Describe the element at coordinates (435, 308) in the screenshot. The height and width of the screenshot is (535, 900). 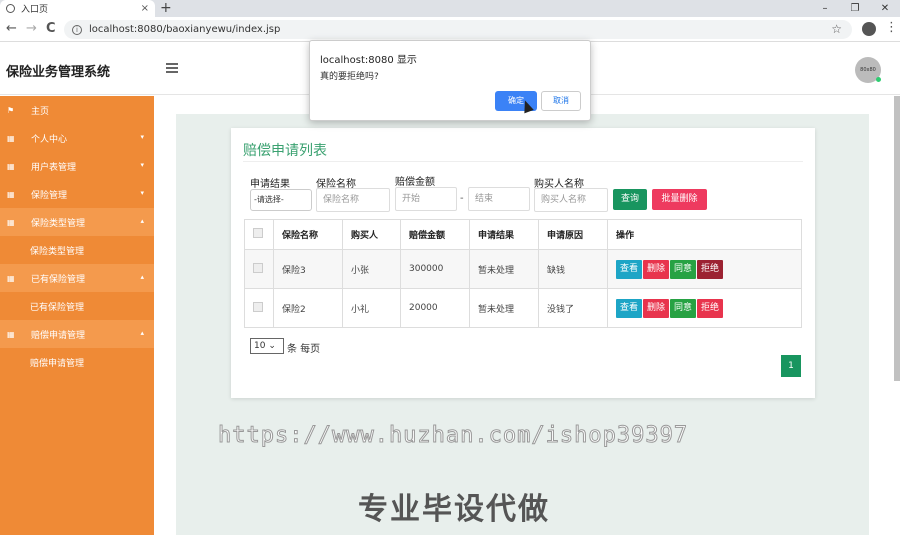
I see `cell-amount: 20000` at that location.